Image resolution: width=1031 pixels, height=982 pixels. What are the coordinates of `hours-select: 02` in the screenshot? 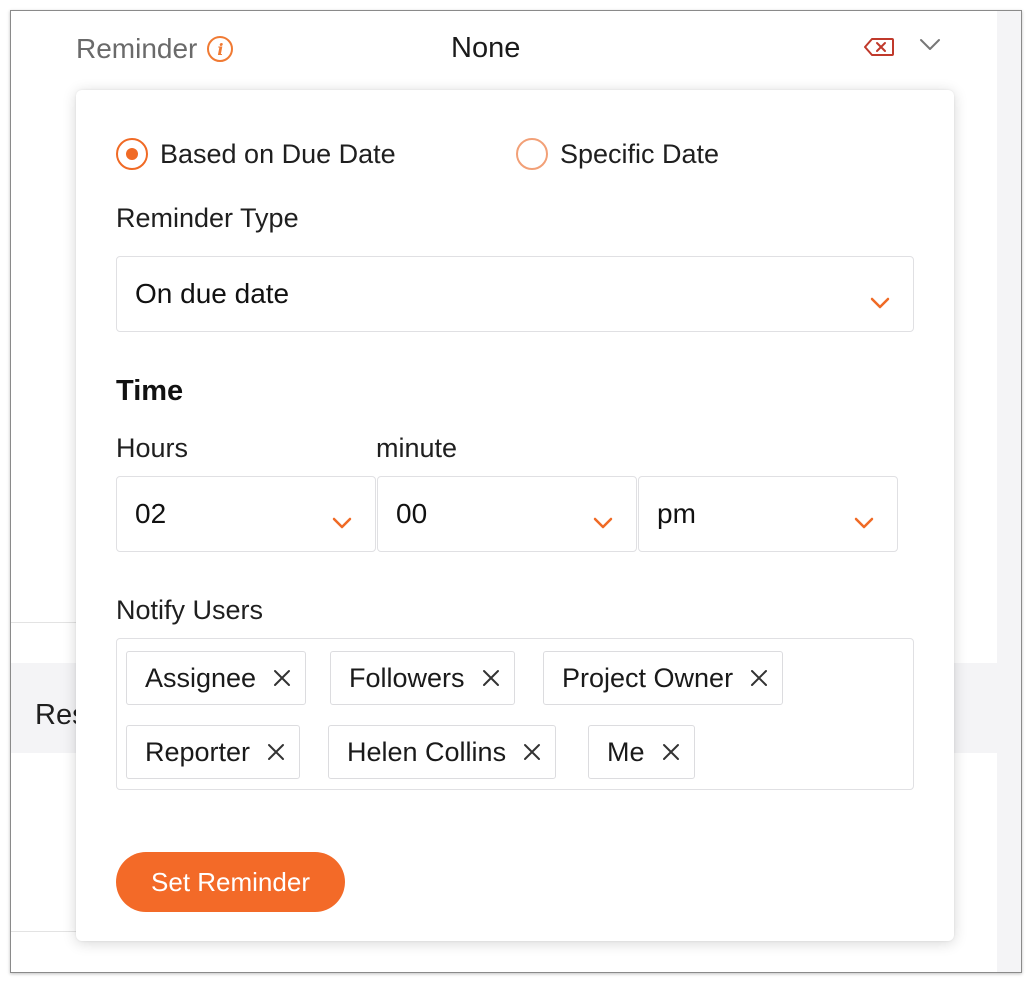 It's located at (246, 514).